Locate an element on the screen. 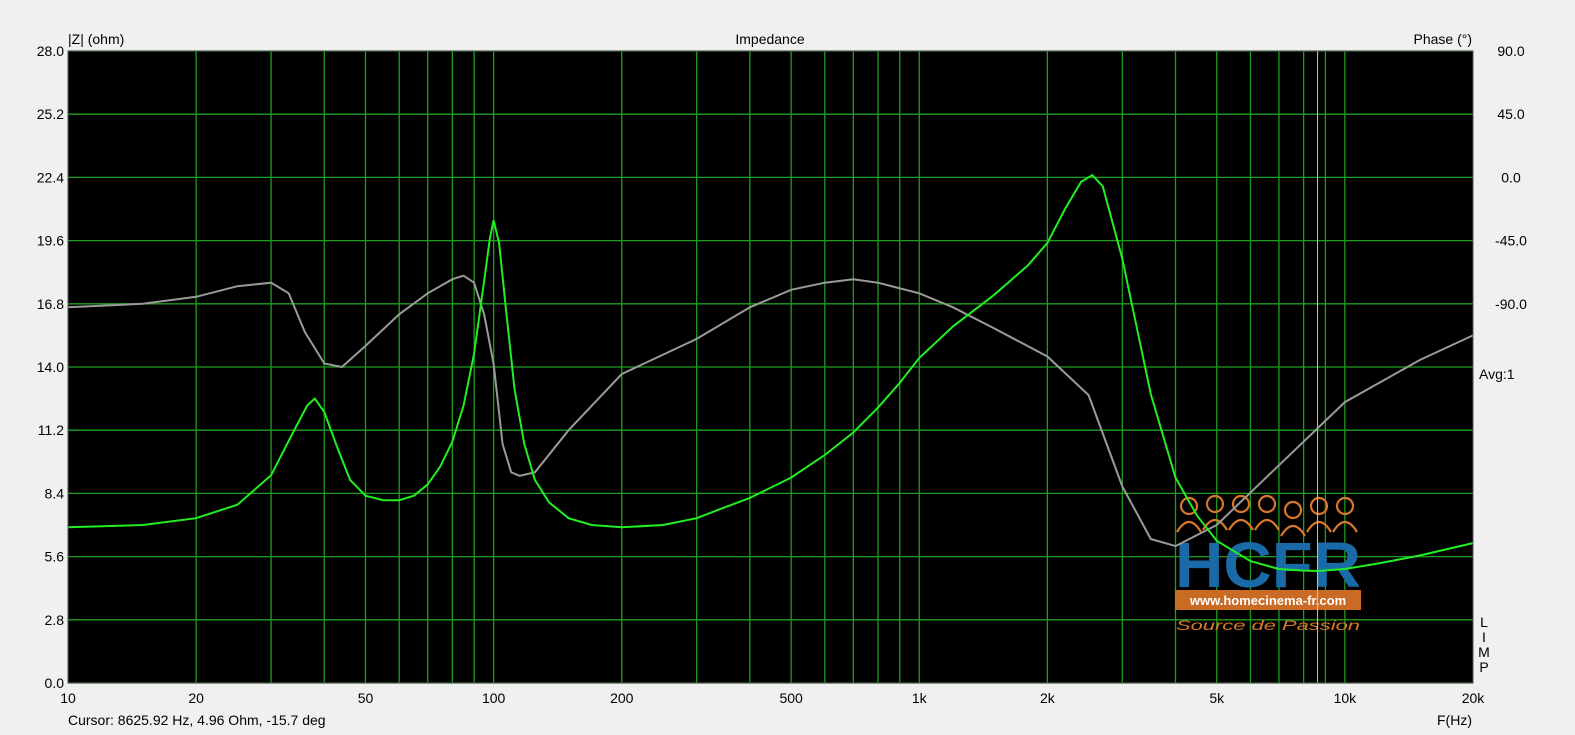  lim-letter: L is located at coordinates (1484, 622).